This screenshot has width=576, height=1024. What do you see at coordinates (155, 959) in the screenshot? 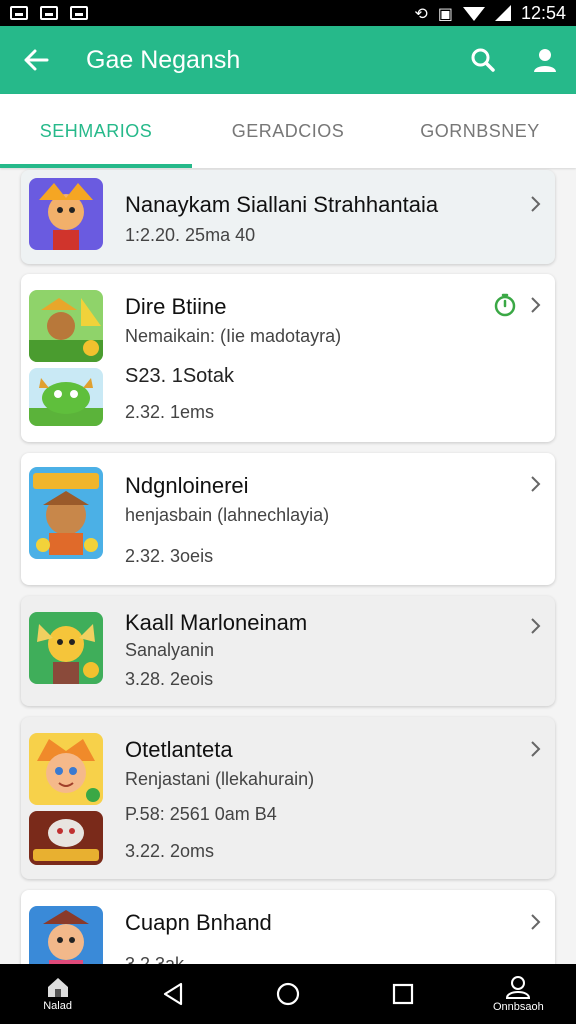
I see `item-meta: 3.2.3ak` at bounding box center [155, 959].